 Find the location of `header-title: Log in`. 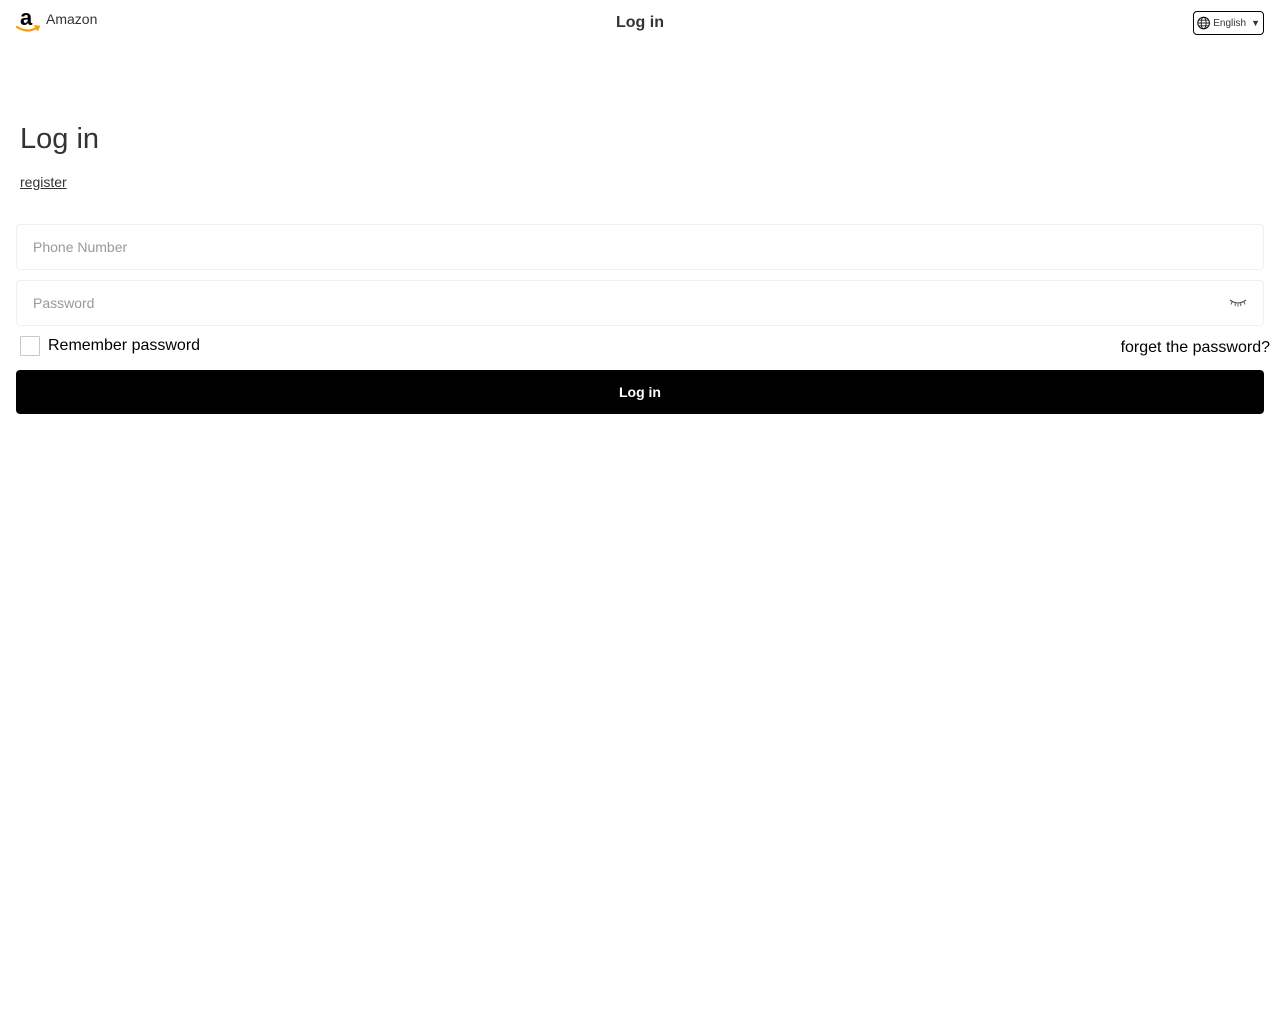

header-title: Log in is located at coordinates (640, 22).